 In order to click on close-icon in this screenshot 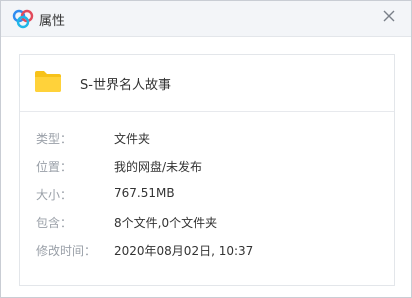, I will do `click(389, 16)`.